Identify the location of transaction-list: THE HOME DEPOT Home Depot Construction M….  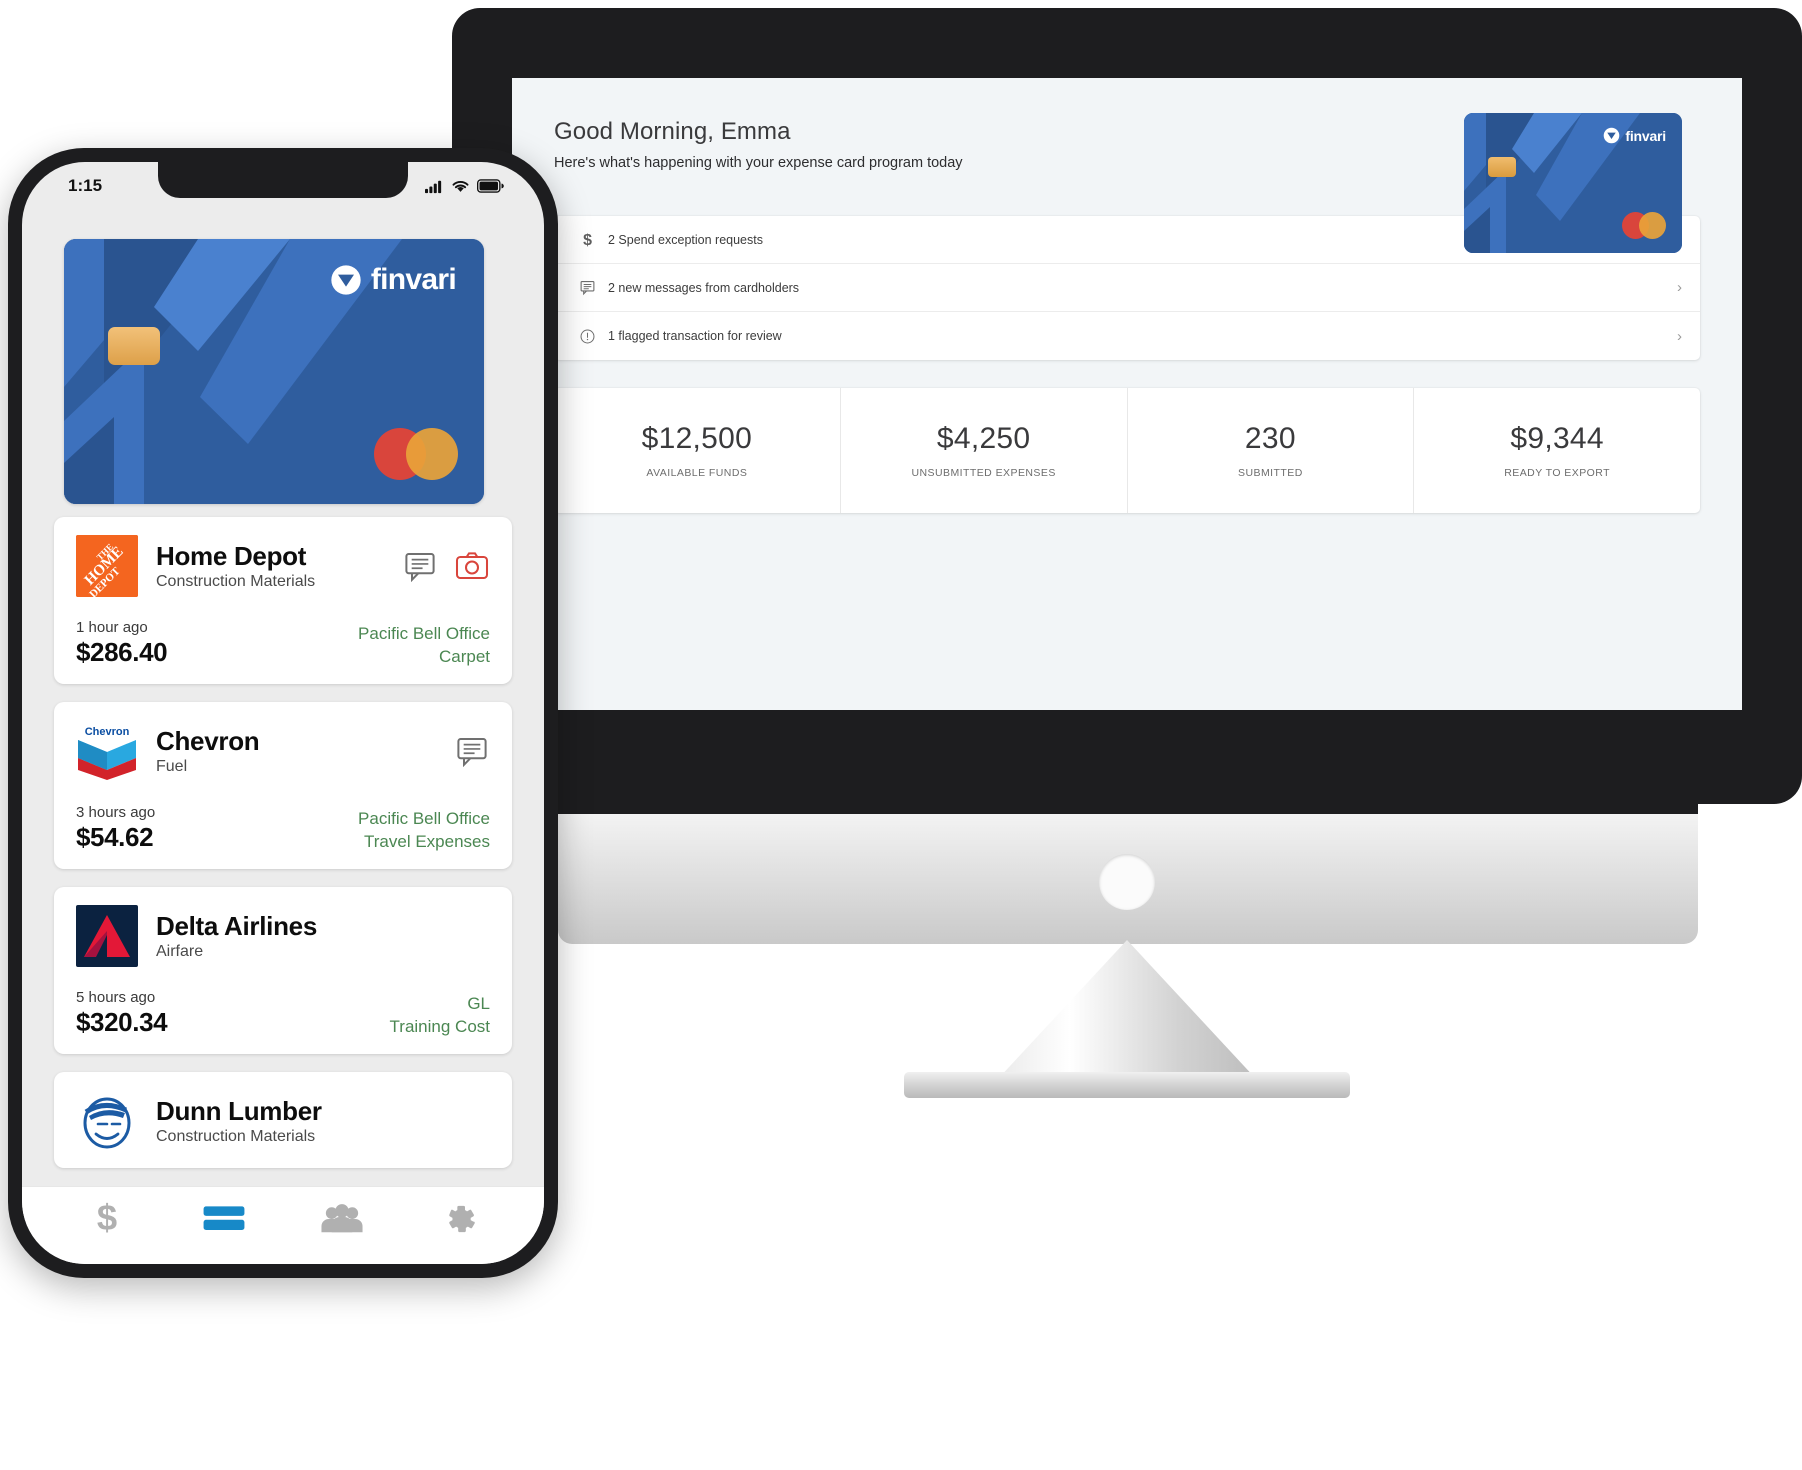
(283, 851).